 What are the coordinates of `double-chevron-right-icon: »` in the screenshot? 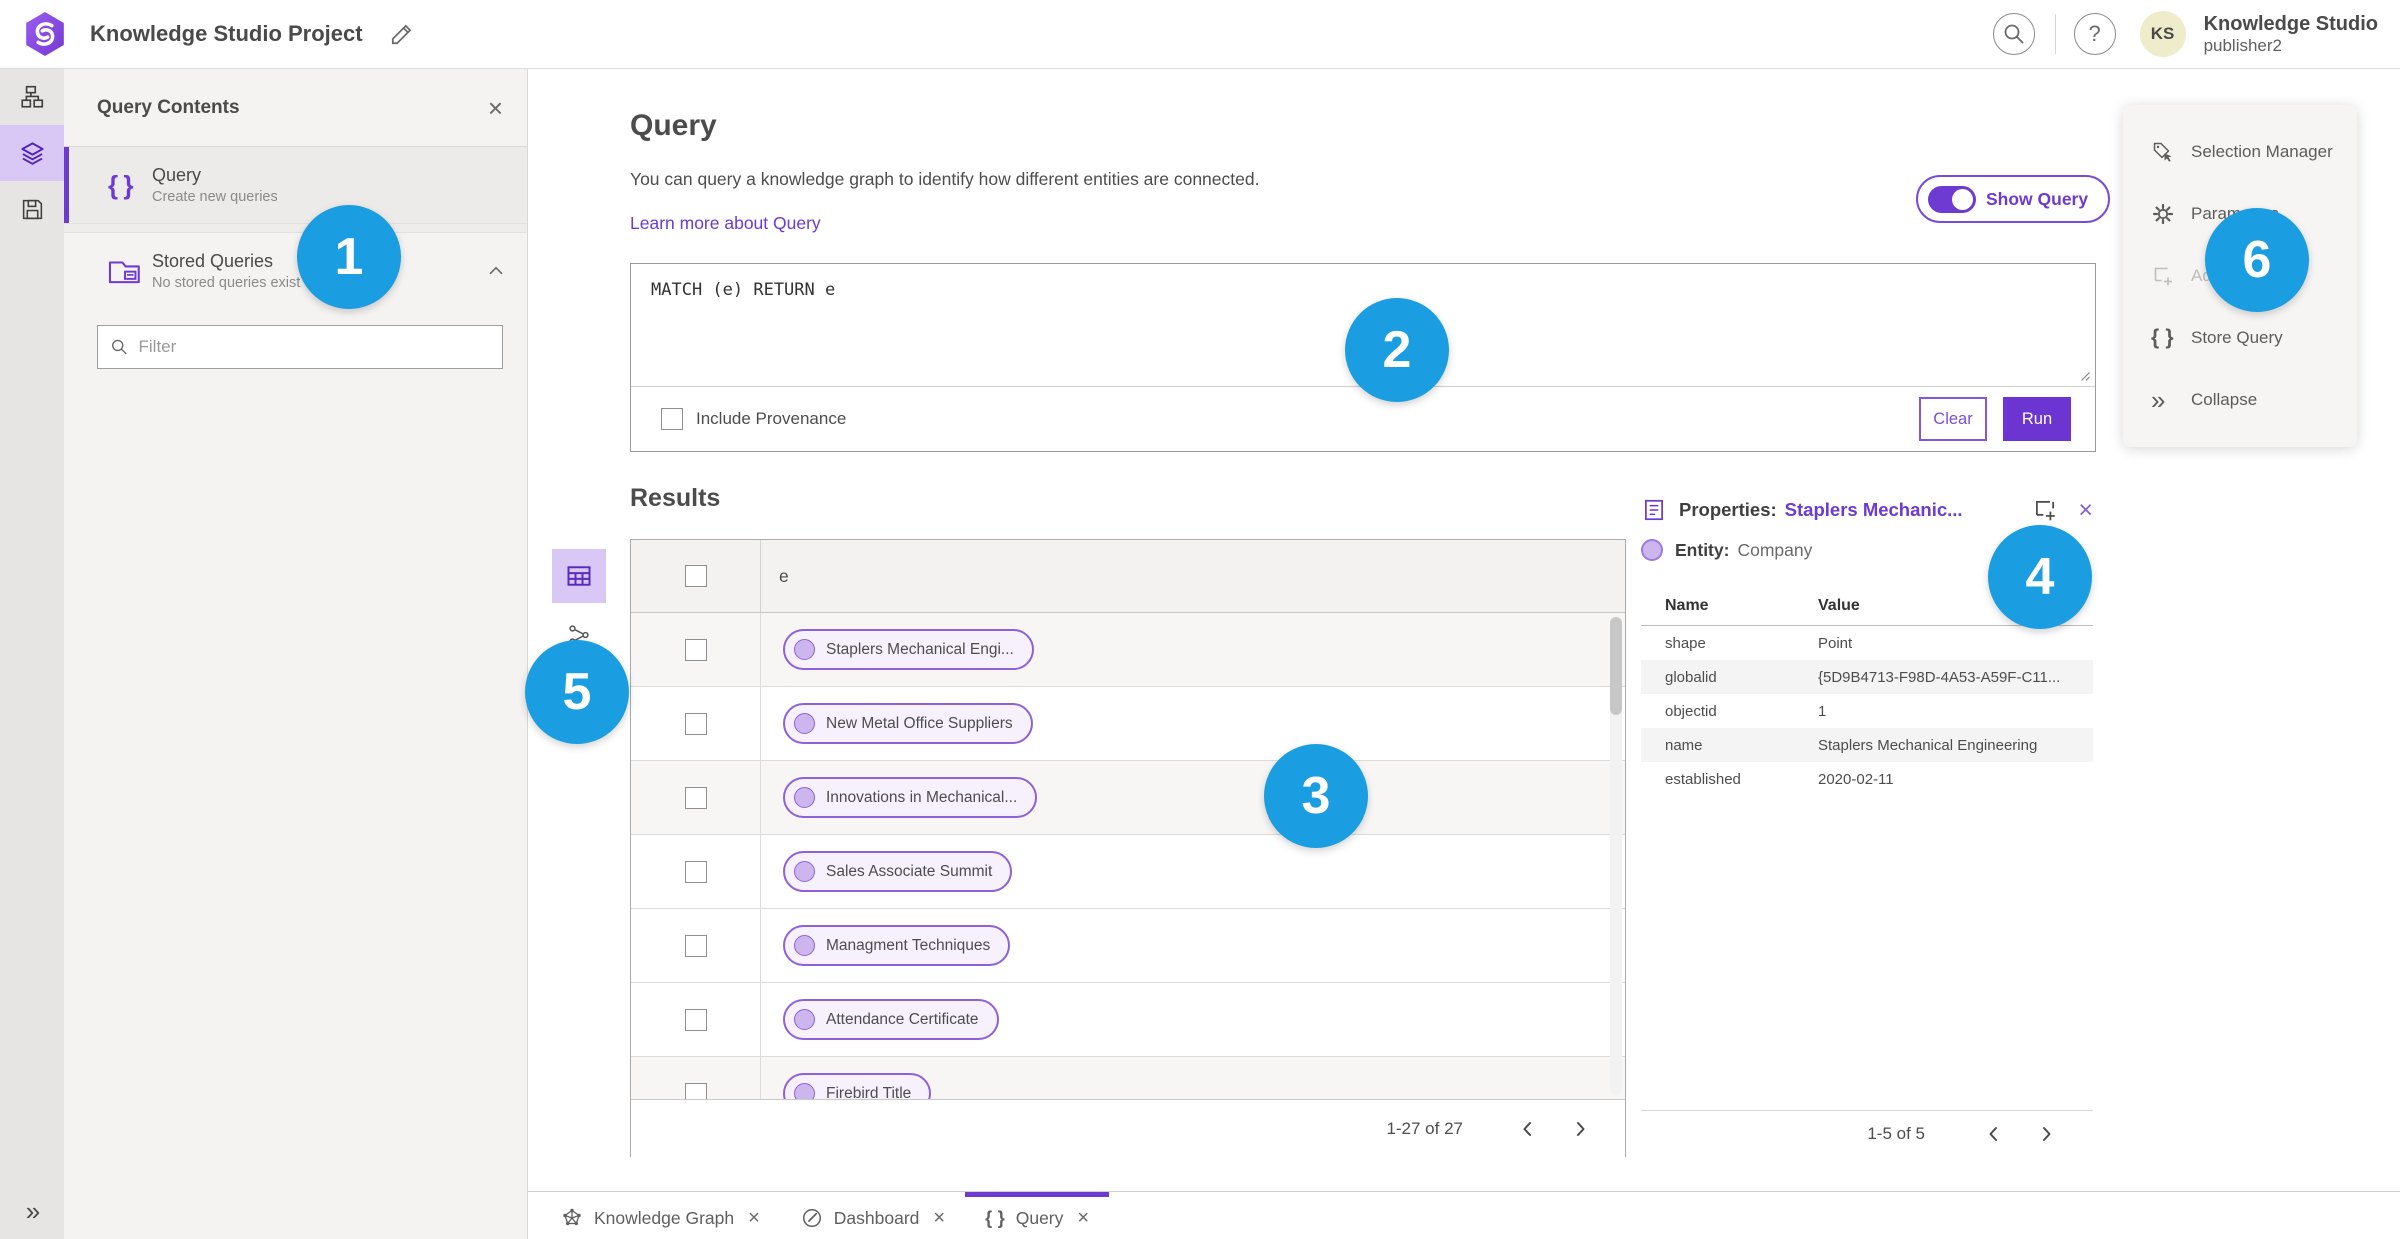 It's located at (2158, 400).